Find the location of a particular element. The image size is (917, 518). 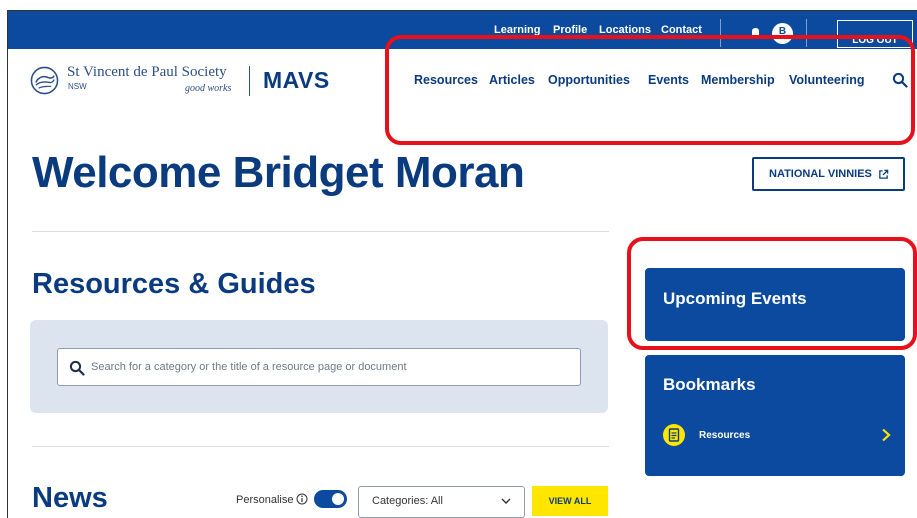

bookmarks-card: Bookmarks Resources is located at coordinates (775, 415).